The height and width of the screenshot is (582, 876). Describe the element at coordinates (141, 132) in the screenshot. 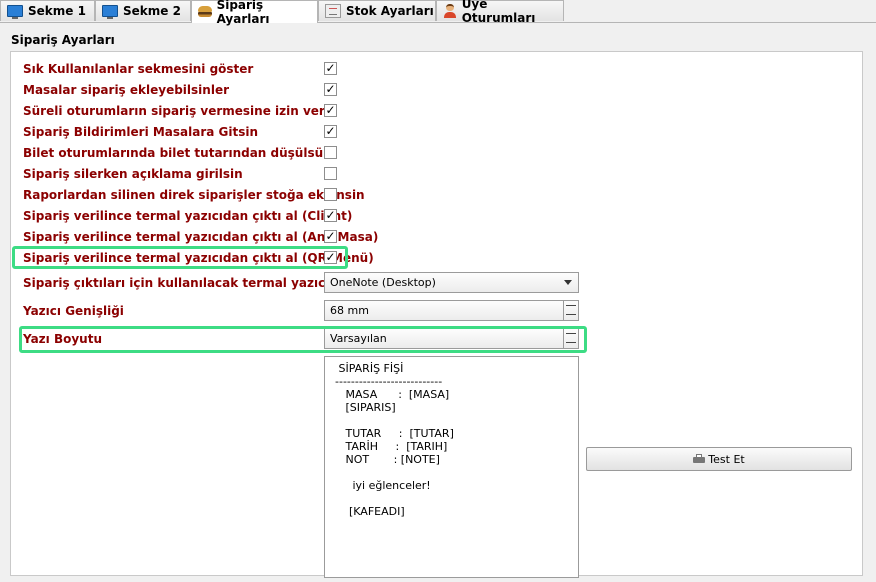

I see `setting-label: Sipariş Bildirimleri Masalara Gitsin` at that location.